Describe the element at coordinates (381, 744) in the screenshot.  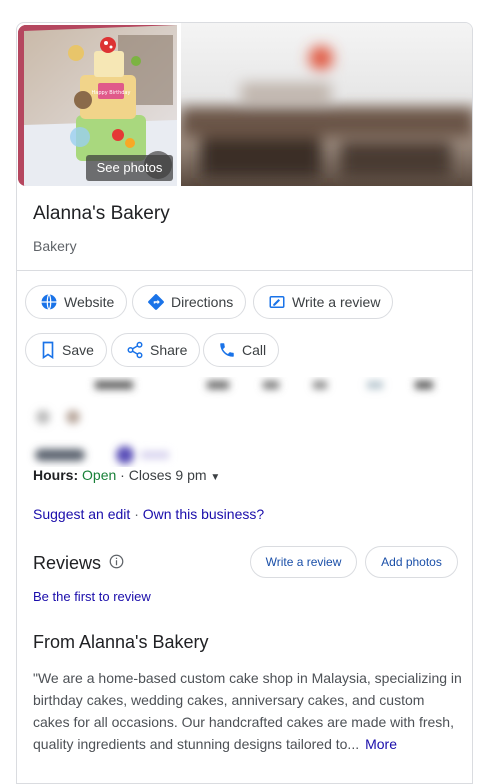
I see `more-link: More` at that location.